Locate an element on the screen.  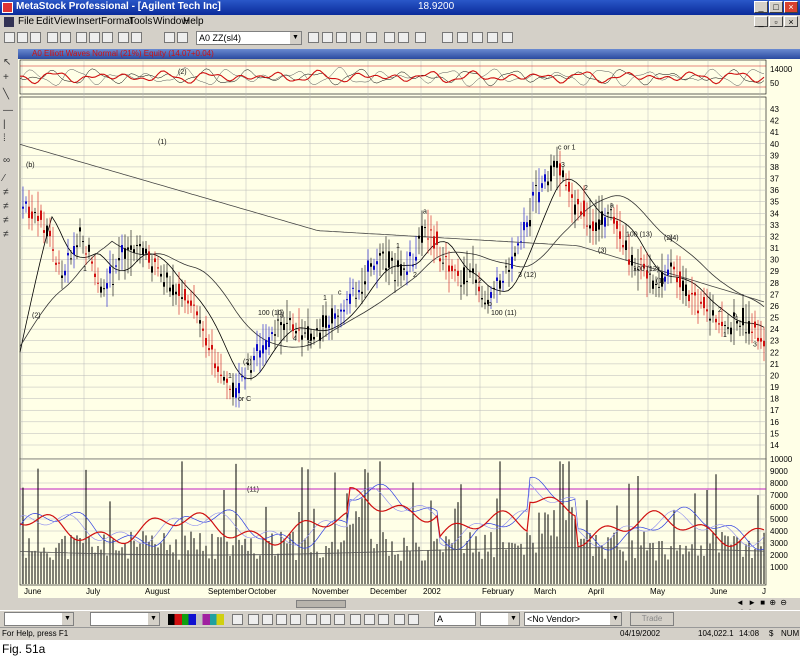
price-tick-label: 33 is located at coordinates (774, 225).